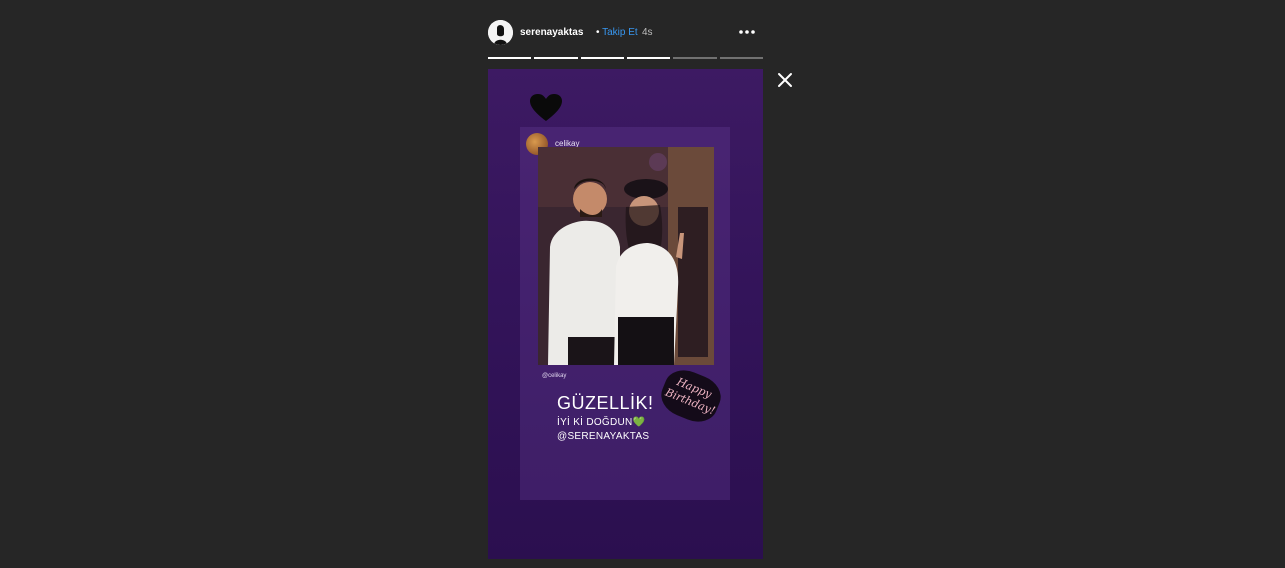 Image resolution: width=1285 pixels, height=568 pixels. Describe the element at coordinates (747, 32) in the screenshot. I see `more-dots-icon` at that location.